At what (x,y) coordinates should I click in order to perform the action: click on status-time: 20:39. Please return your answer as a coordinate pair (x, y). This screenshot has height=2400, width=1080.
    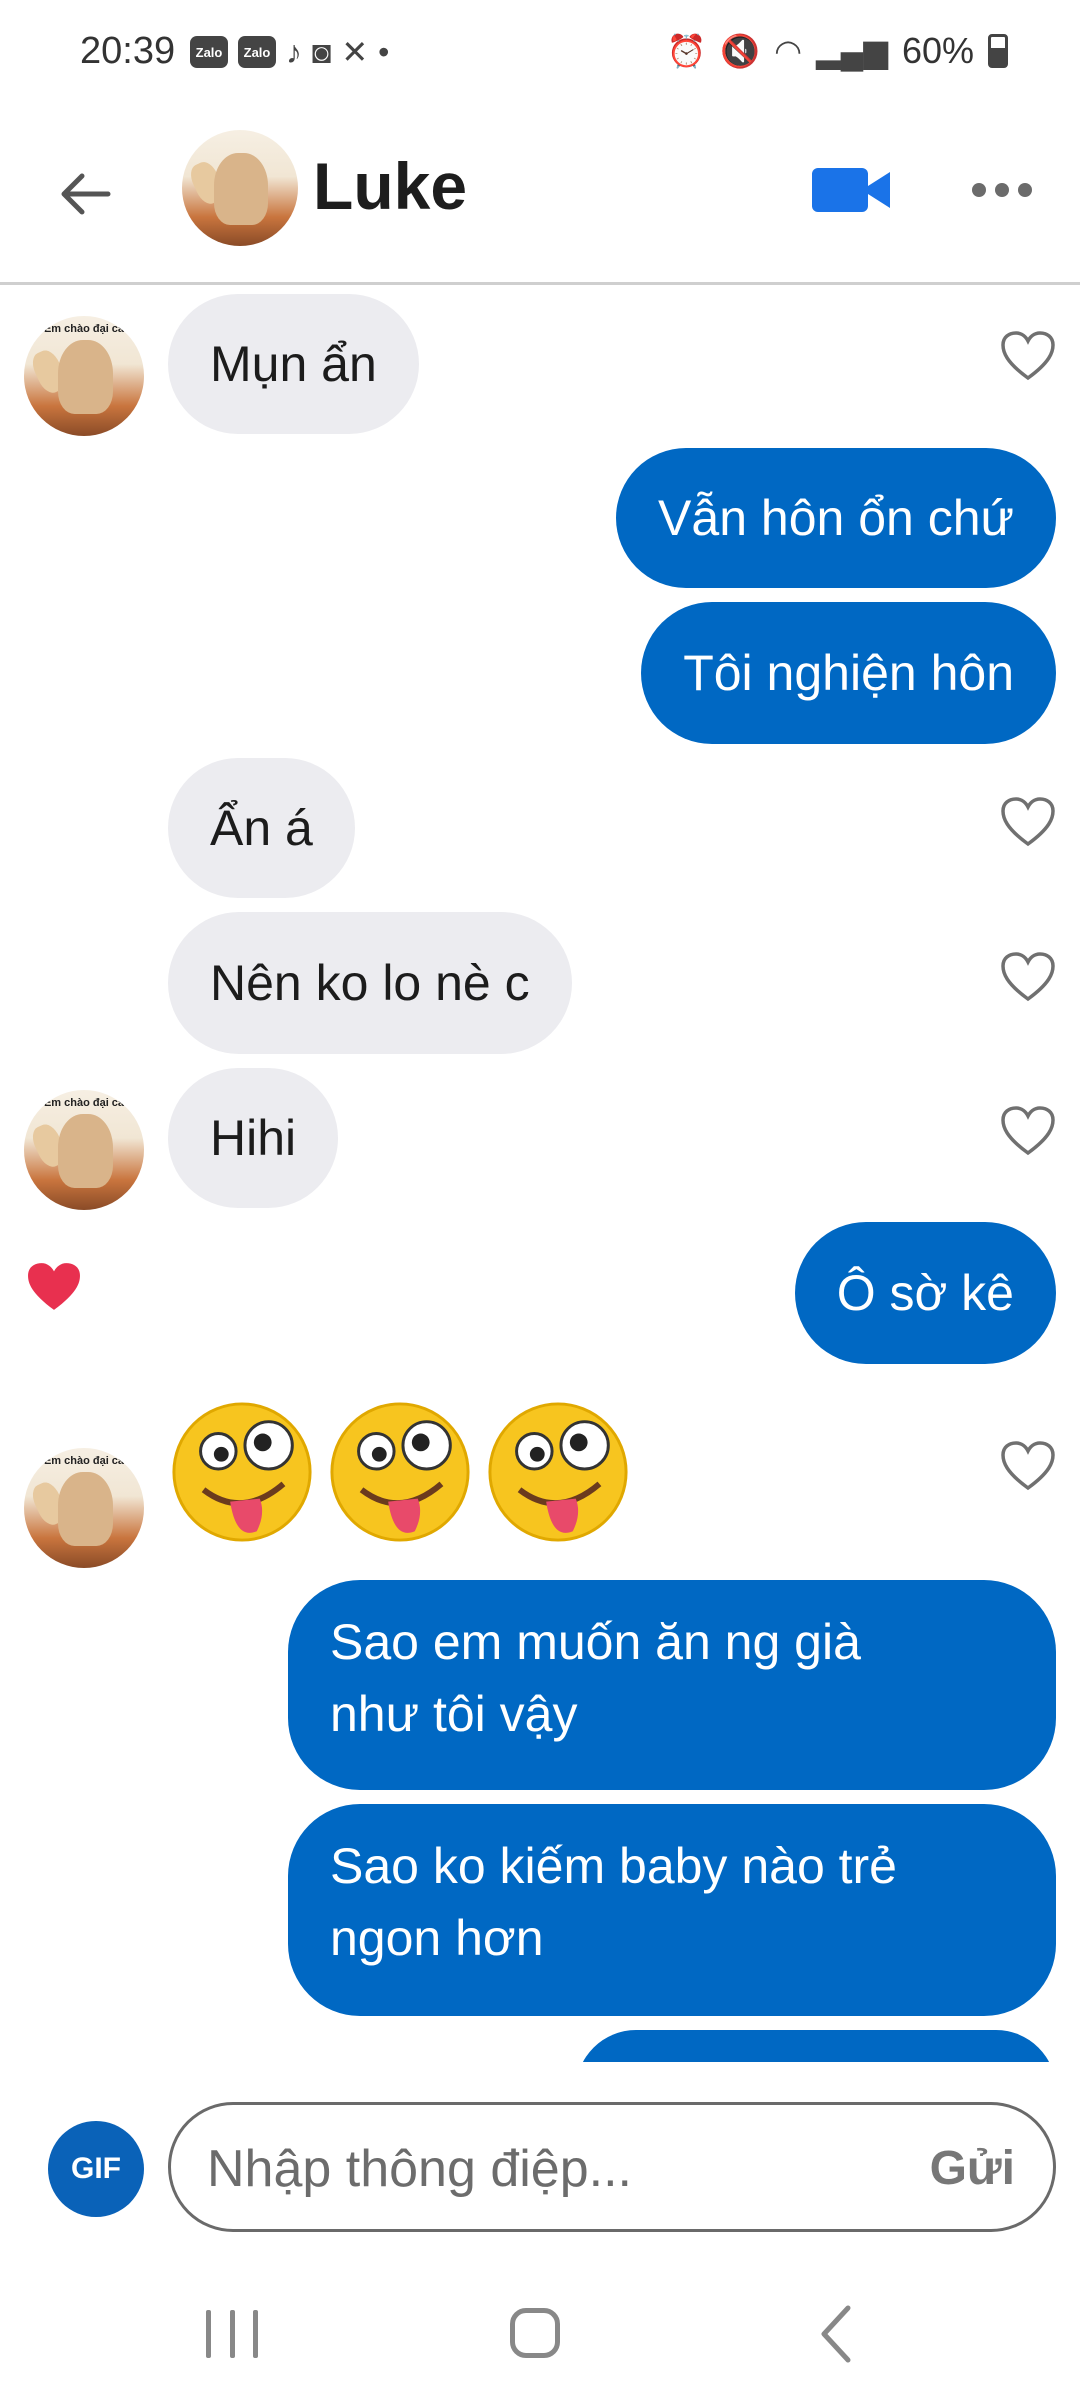
    Looking at the image, I should click on (128, 51).